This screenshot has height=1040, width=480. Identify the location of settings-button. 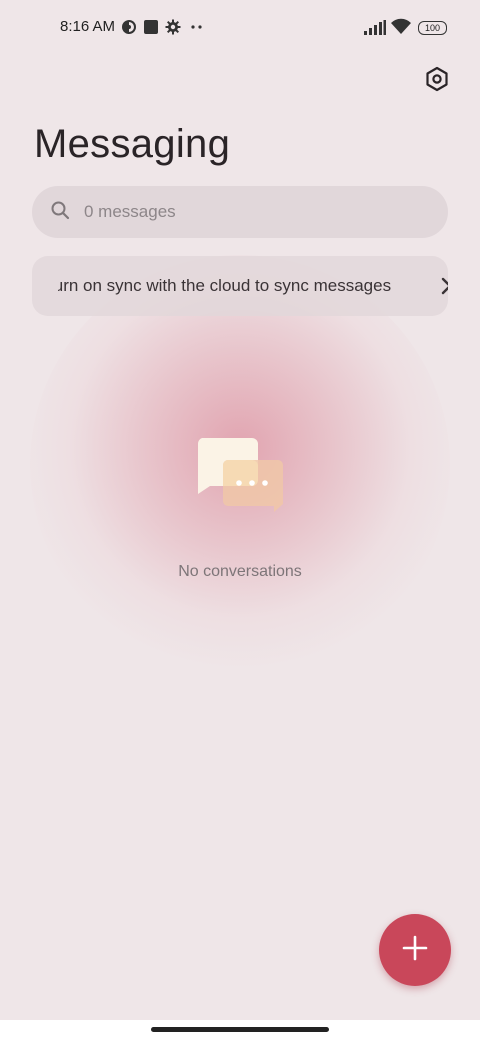
(437, 81).